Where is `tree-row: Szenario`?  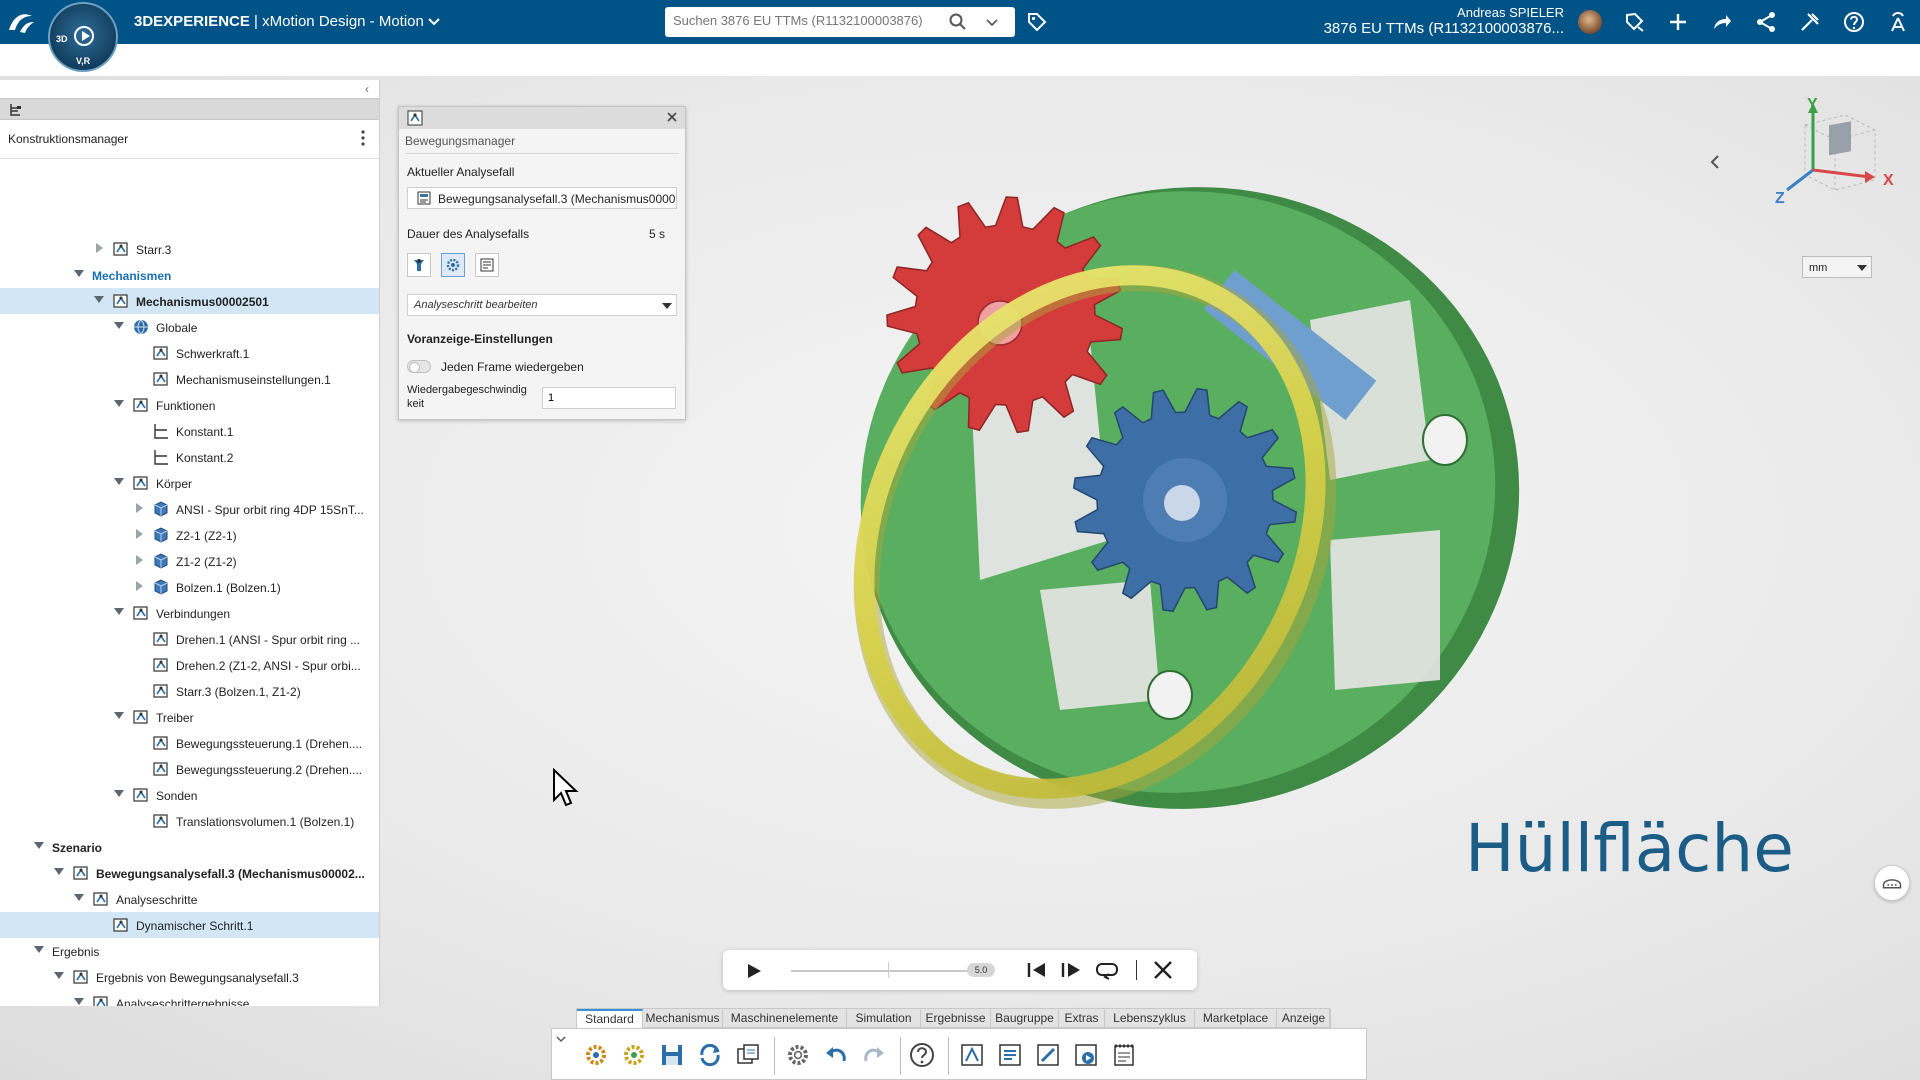
tree-row: Szenario is located at coordinates (189, 847).